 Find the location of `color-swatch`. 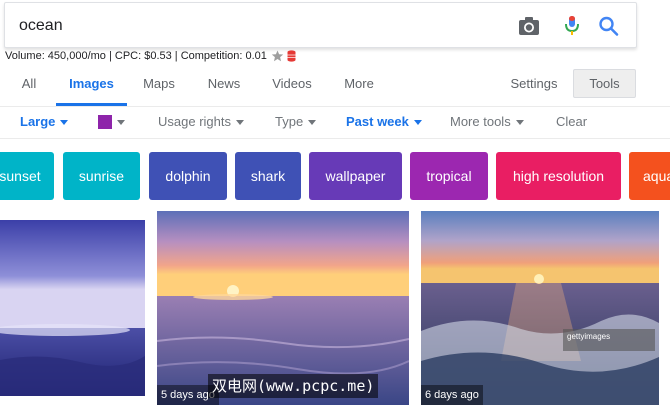

color-swatch is located at coordinates (105, 122).